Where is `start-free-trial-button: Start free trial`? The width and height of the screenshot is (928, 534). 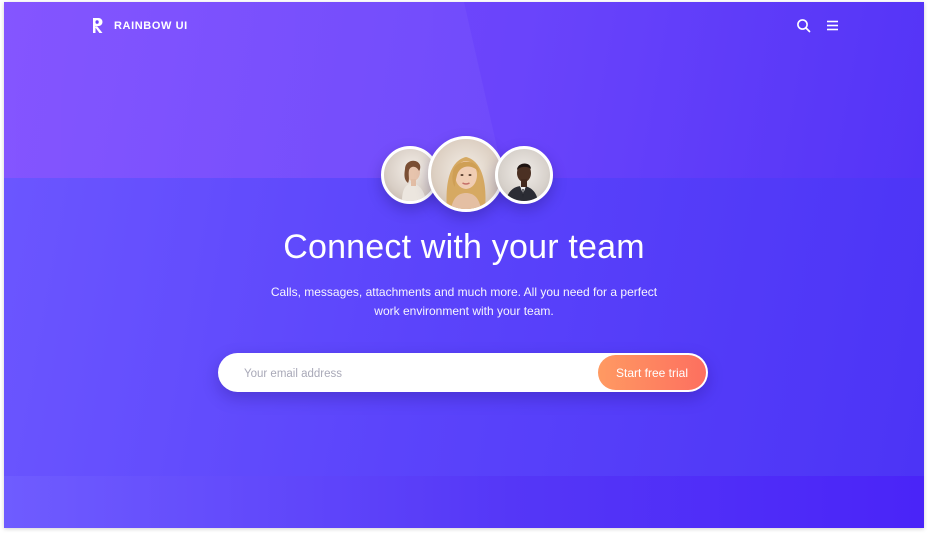 start-free-trial-button: Start free trial is located at coordinates (652, 372).